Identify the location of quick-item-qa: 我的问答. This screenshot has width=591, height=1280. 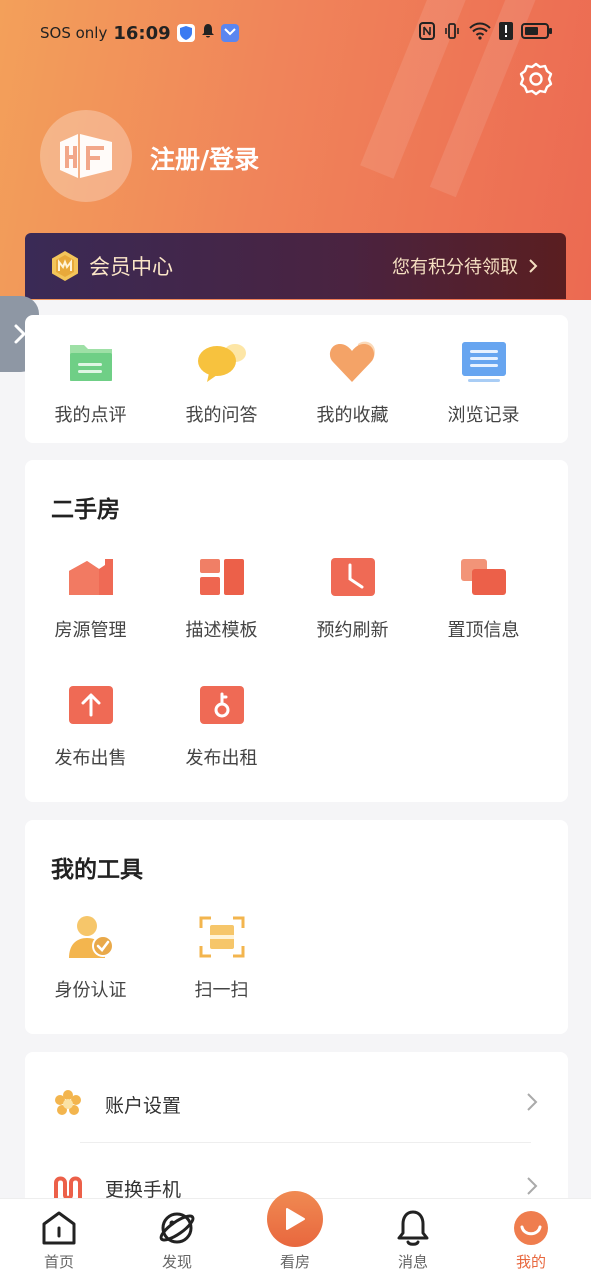
(221, 382).